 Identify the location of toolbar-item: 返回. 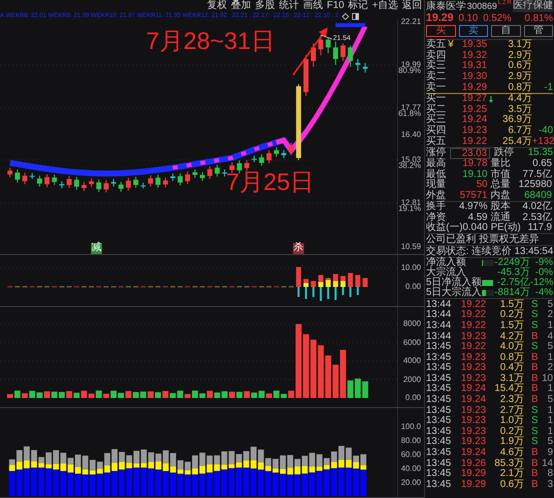
(412, 6).